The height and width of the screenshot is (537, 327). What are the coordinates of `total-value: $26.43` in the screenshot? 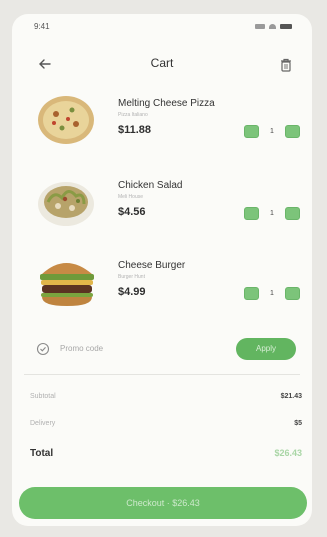 It's located at (288, 453).